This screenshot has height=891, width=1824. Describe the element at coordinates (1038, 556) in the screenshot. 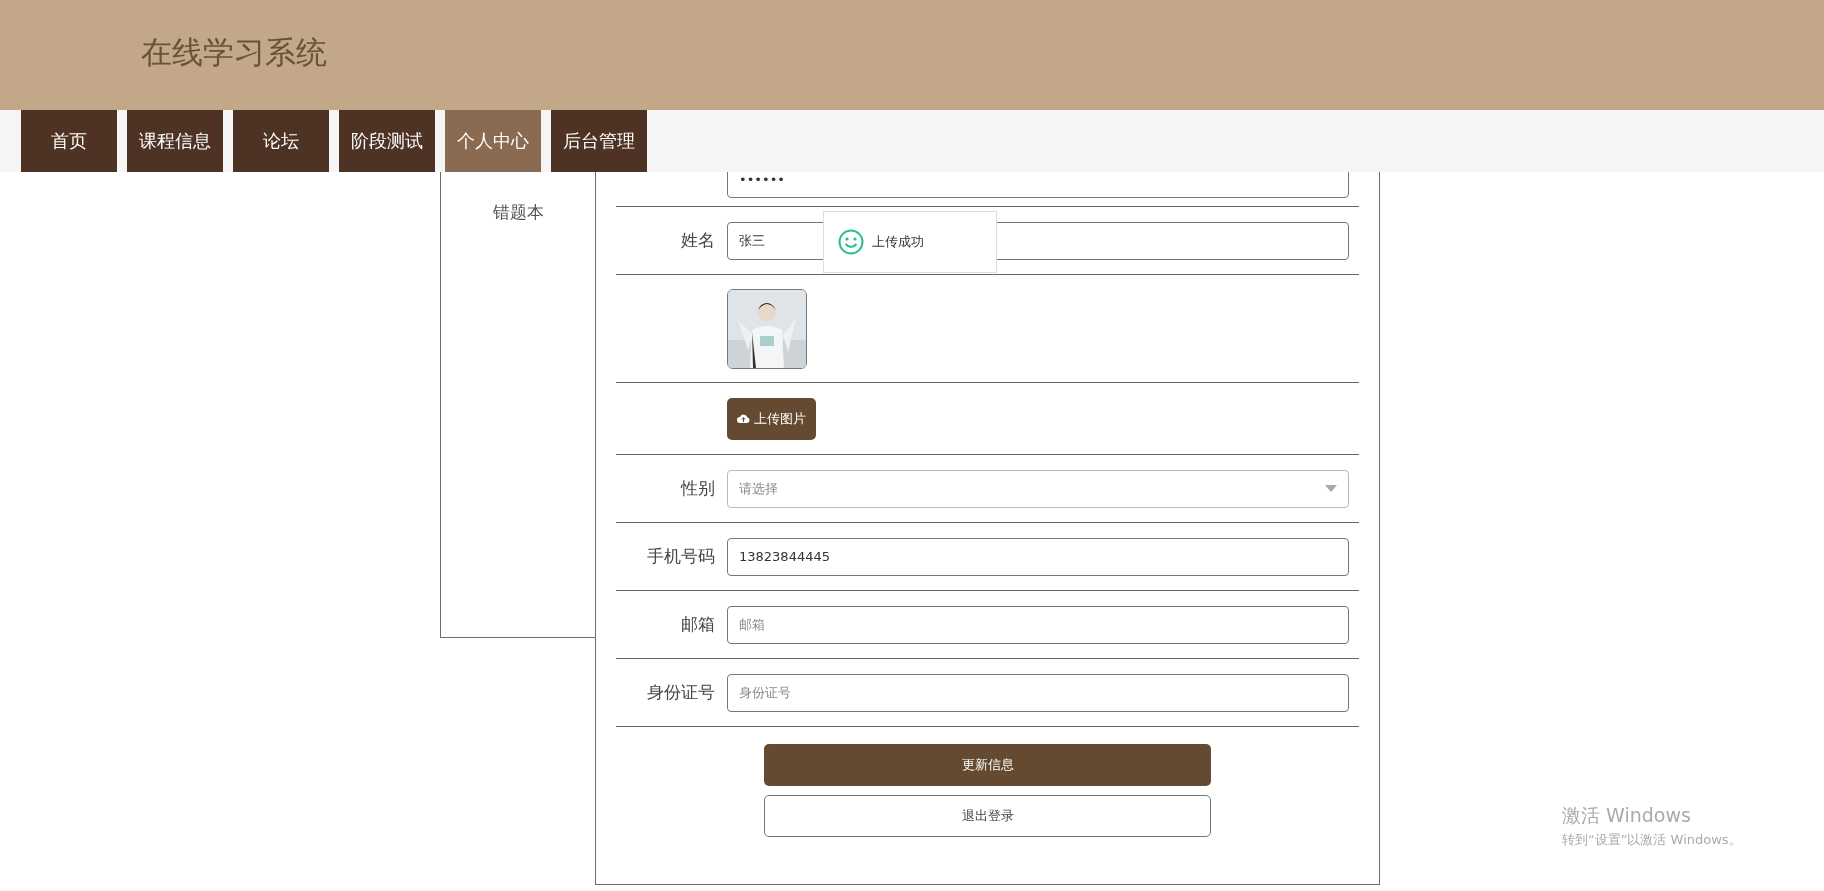

I see `input-field: 13823844445` at that location.